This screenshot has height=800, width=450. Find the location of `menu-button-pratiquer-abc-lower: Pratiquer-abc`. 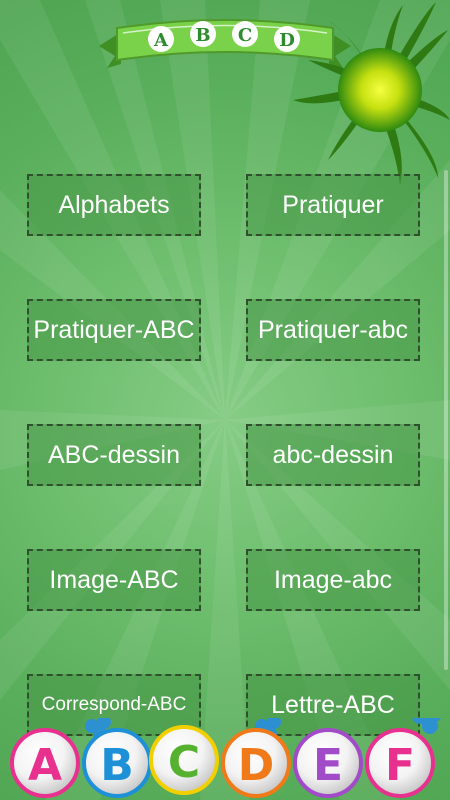

menu-button-pratiquer-abc-lower: Pratiquer-abc is located at coordinates (333, 330).